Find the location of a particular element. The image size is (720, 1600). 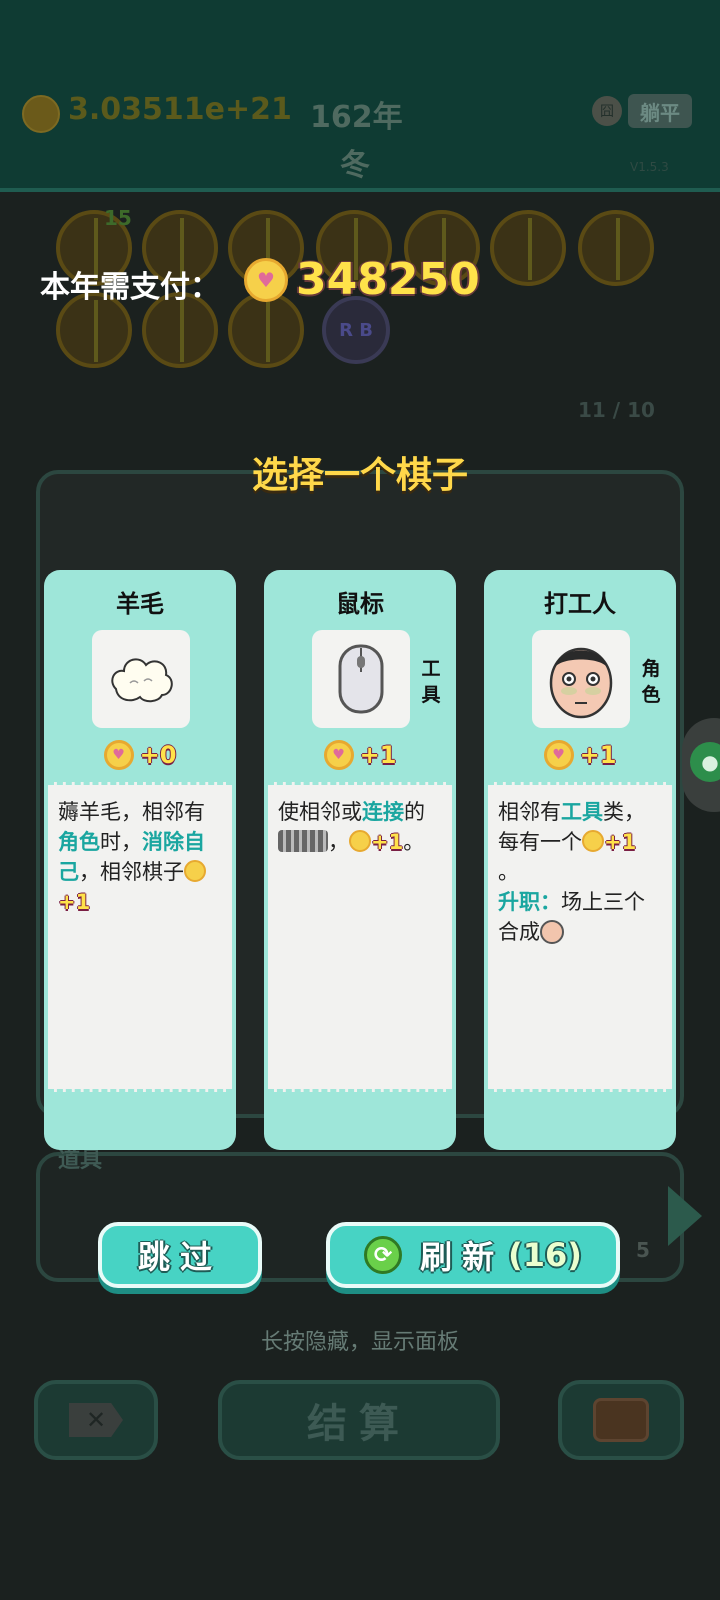

tray-count: 5 is located at coordinates (643, 1250).